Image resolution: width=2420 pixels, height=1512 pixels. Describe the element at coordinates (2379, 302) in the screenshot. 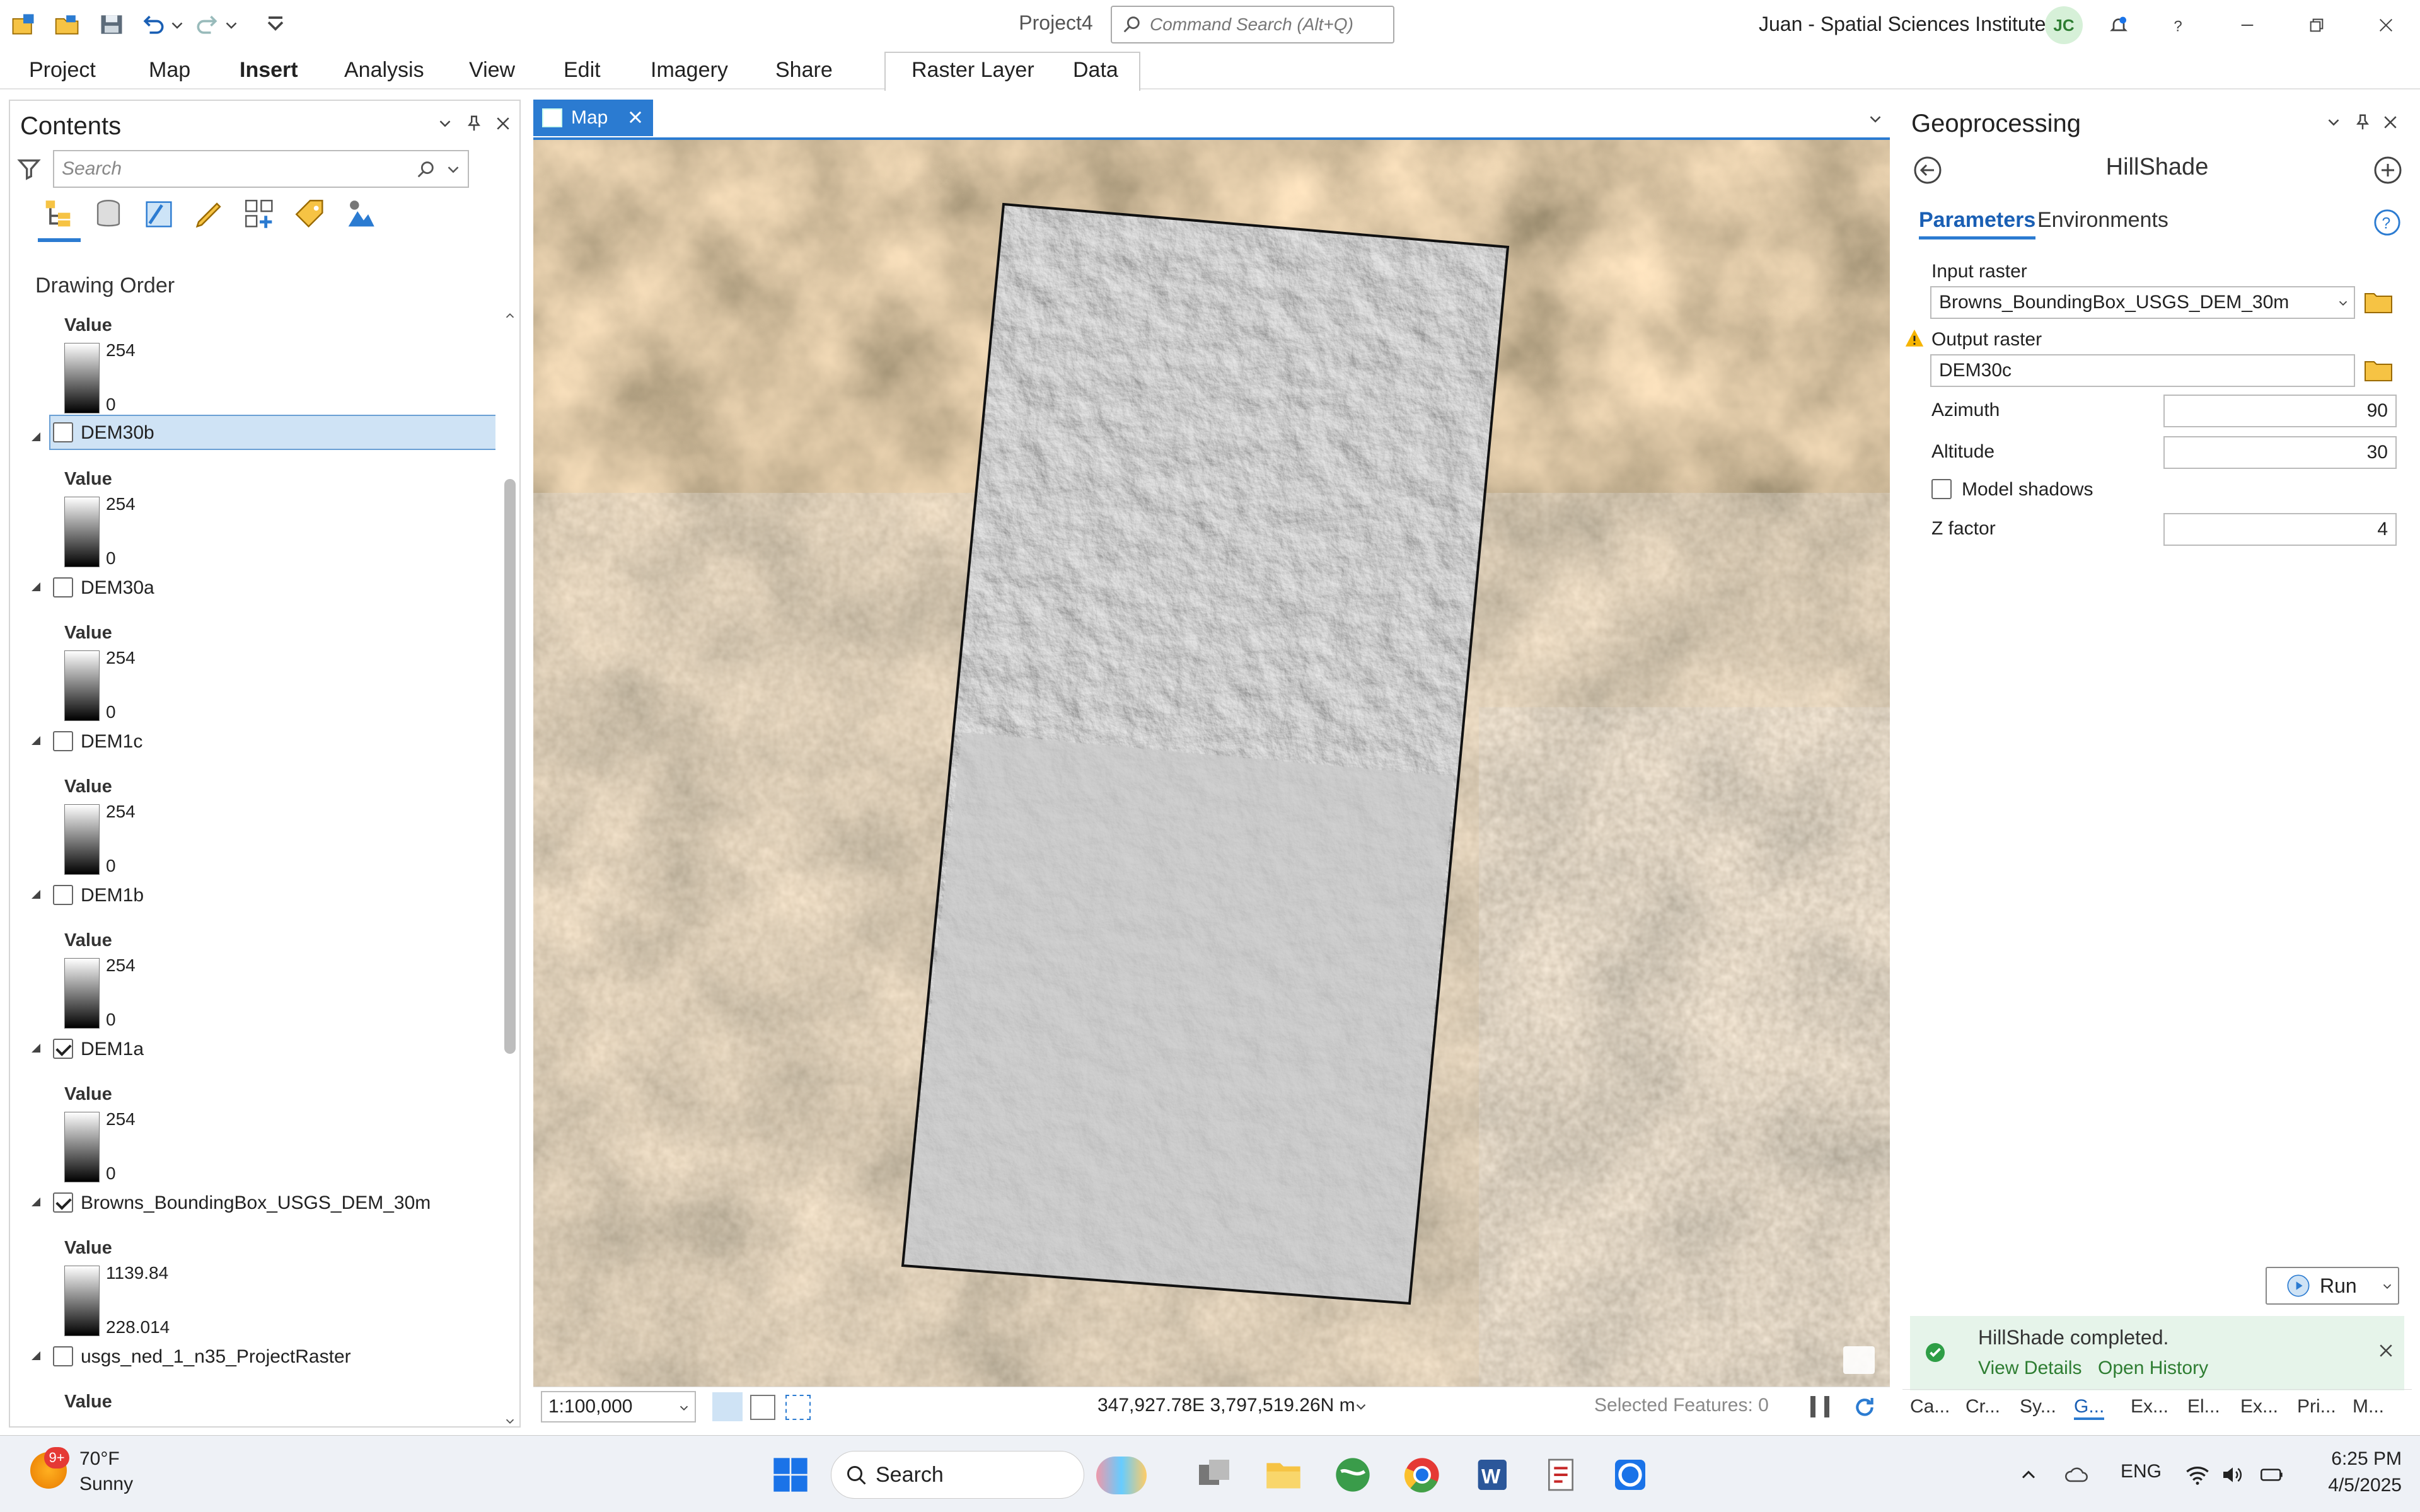

I see `browse-folder-icon` at that location.